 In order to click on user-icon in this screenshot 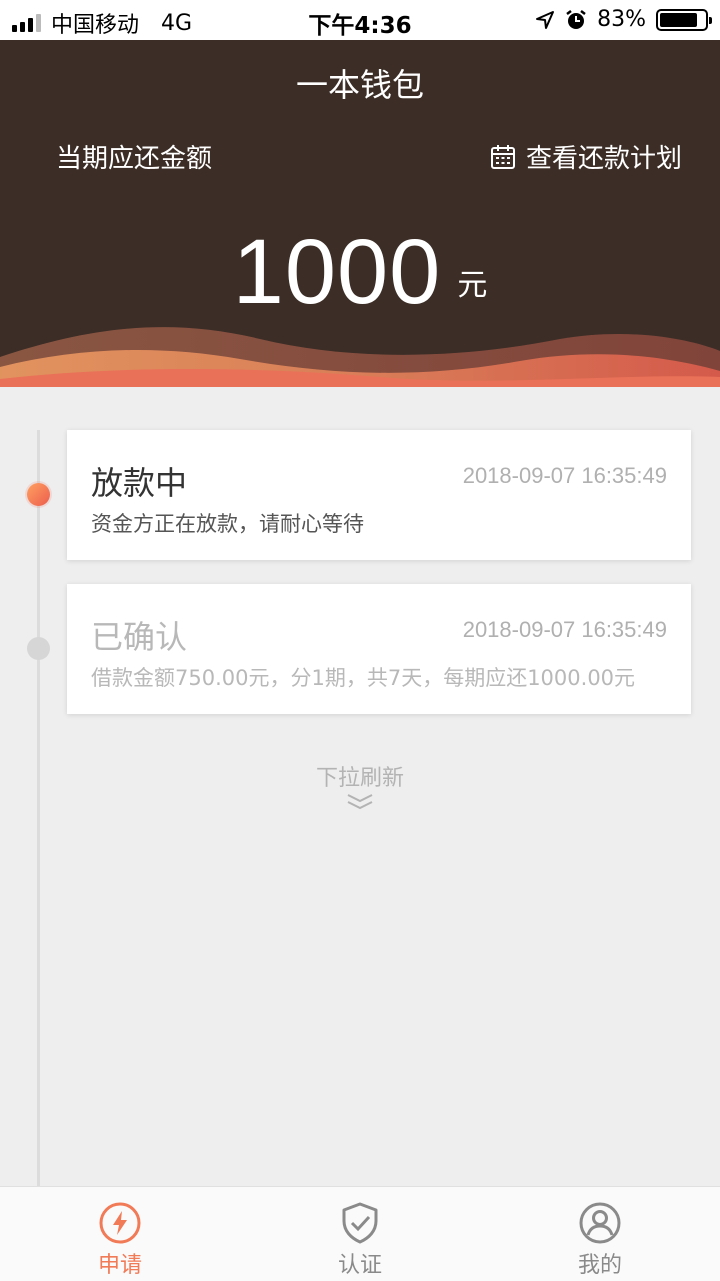, I will do `click(600, 1223)`.